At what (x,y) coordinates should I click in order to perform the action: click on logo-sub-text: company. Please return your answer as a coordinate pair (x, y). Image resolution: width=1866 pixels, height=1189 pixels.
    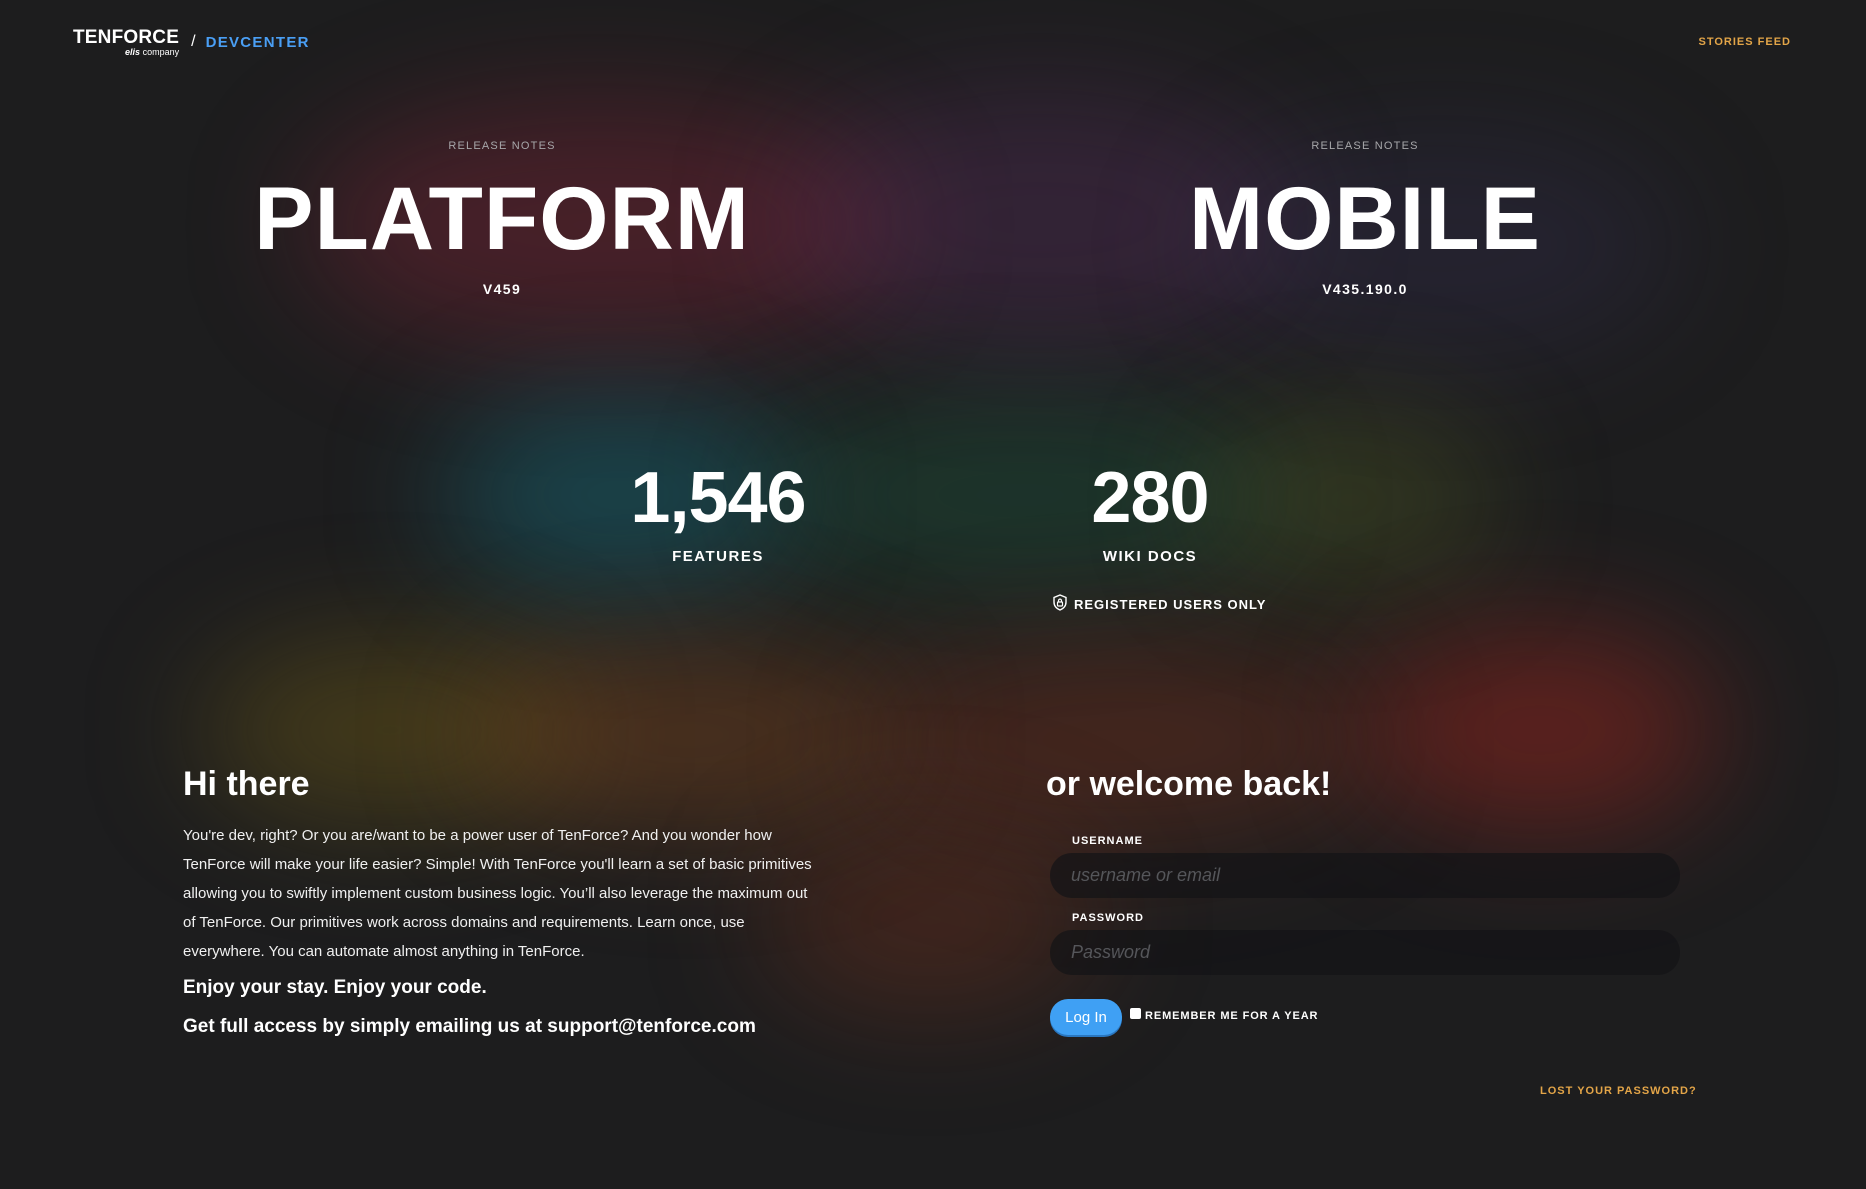
    Looking at the image, I should click on (161, 51).